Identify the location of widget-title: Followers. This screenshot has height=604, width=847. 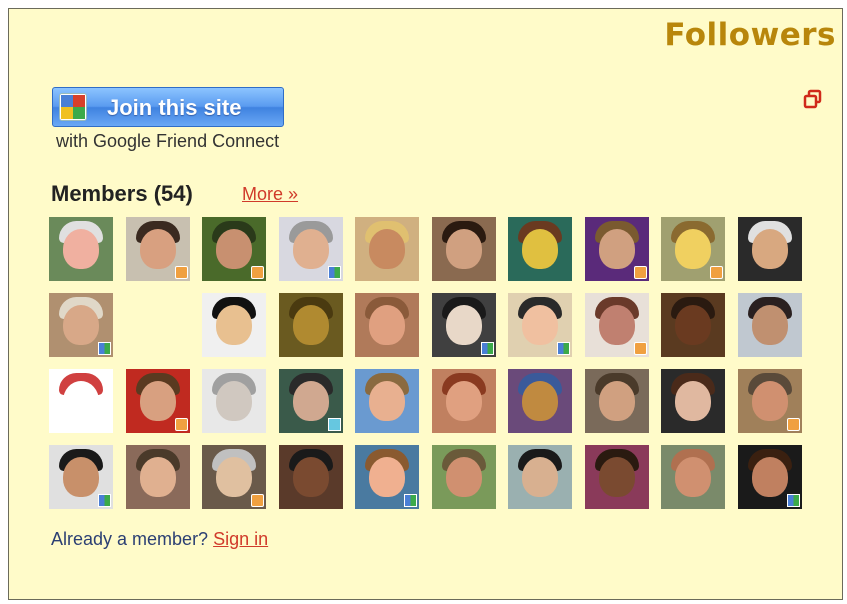
(750, 35).